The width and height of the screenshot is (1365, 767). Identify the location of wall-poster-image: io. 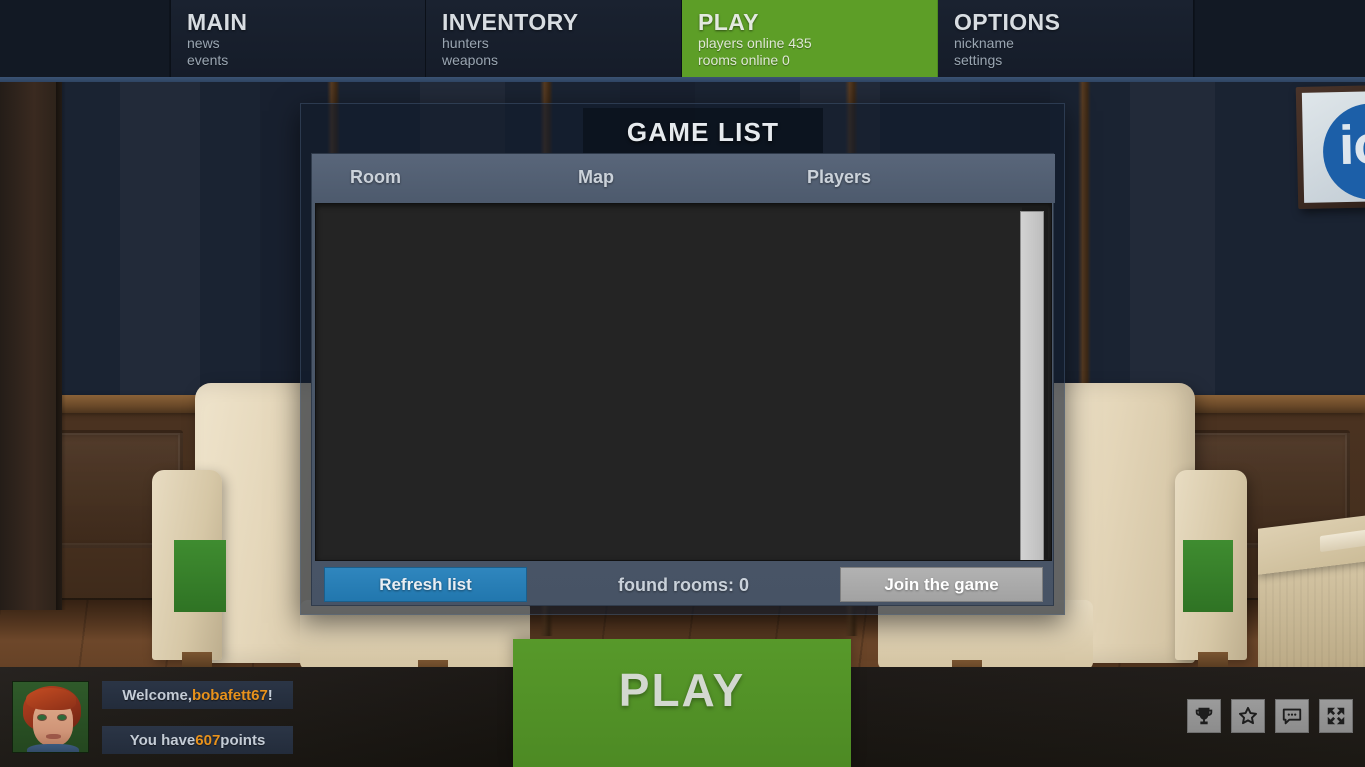
(1333, 147).